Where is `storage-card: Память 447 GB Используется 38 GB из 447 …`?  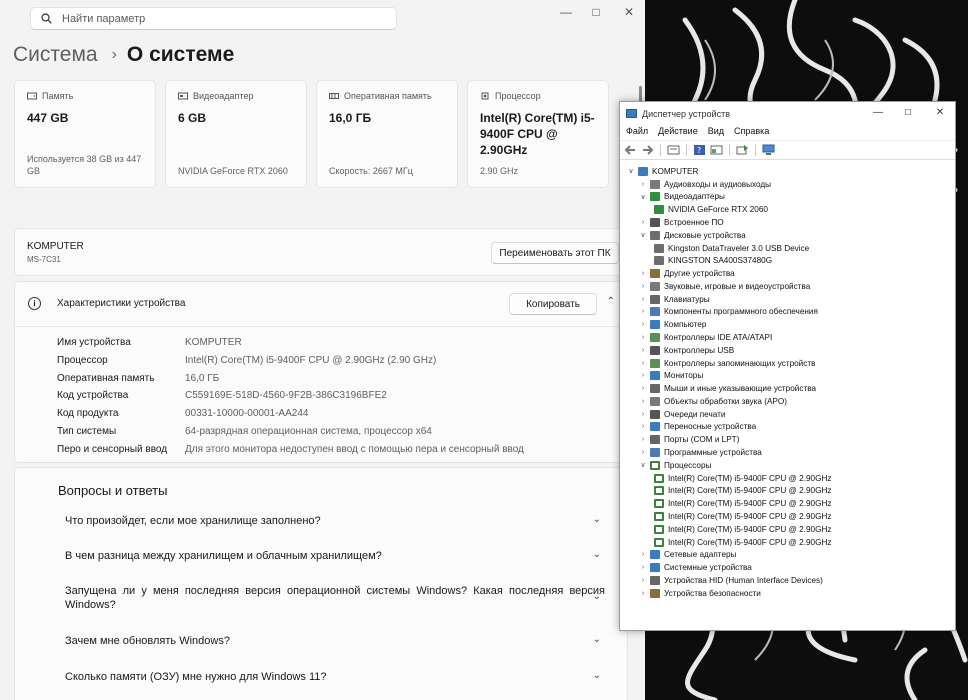 storage-card: Память 447 GB Используется 38 GB из 447 … is located at coordinates (85, 134).